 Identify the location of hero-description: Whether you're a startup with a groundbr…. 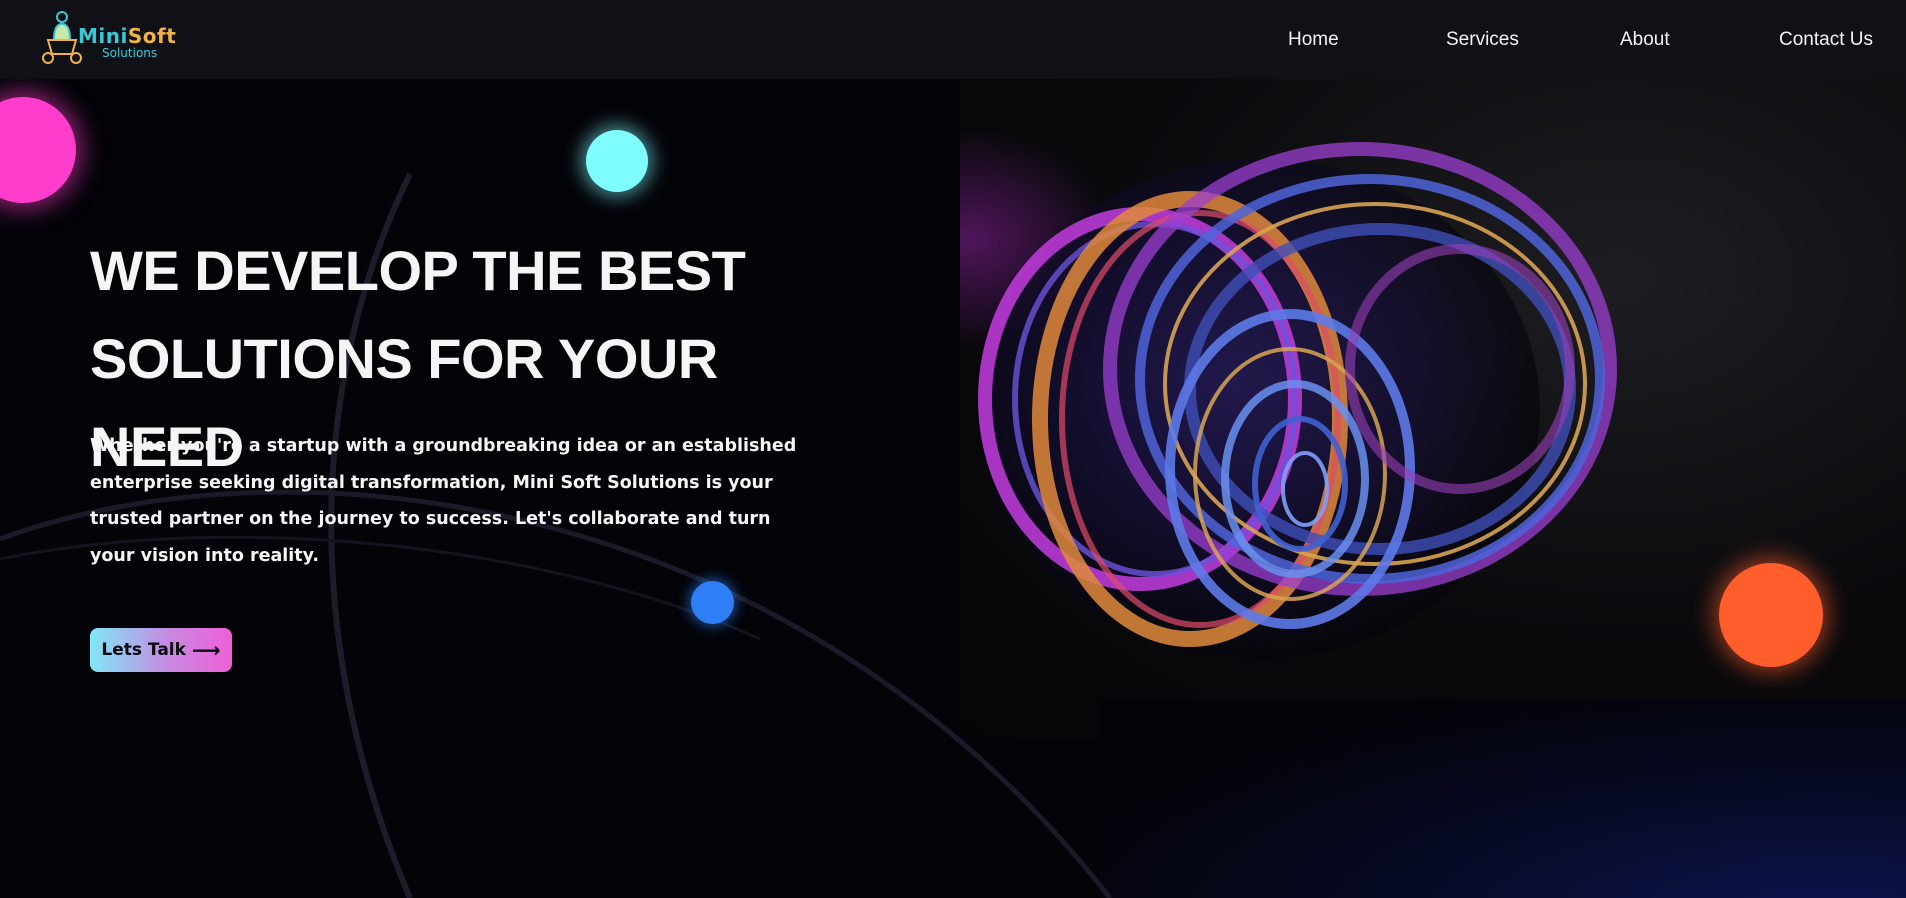
(443, 501).